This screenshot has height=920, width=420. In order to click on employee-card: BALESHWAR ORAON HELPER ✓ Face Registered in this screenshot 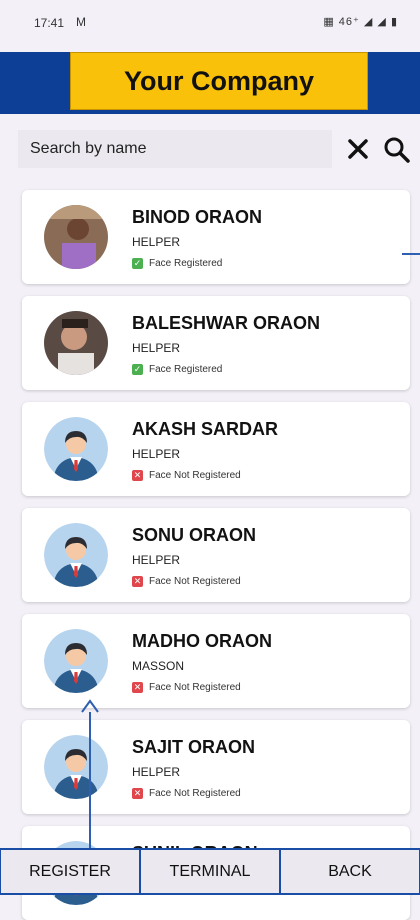, I will do `click(216, 343)`.